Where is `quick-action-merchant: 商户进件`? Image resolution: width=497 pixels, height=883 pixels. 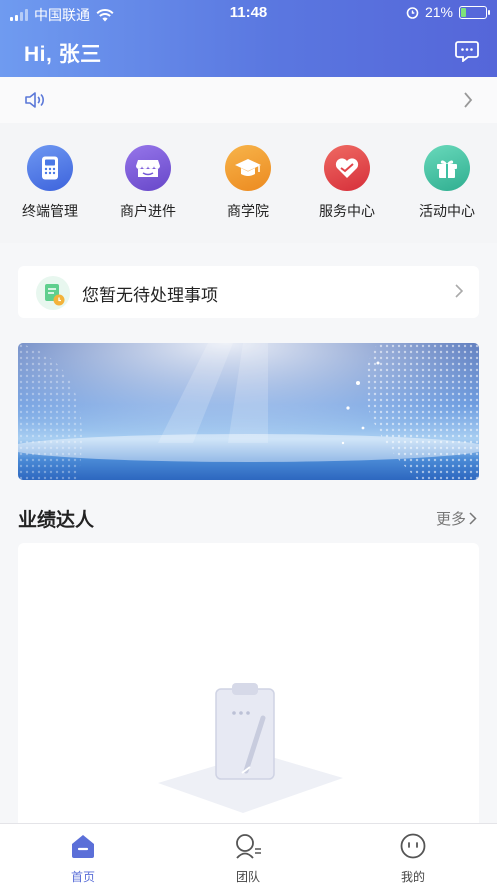
quick-action-merchant: 商户进件 is located at coordinates (148, 183).